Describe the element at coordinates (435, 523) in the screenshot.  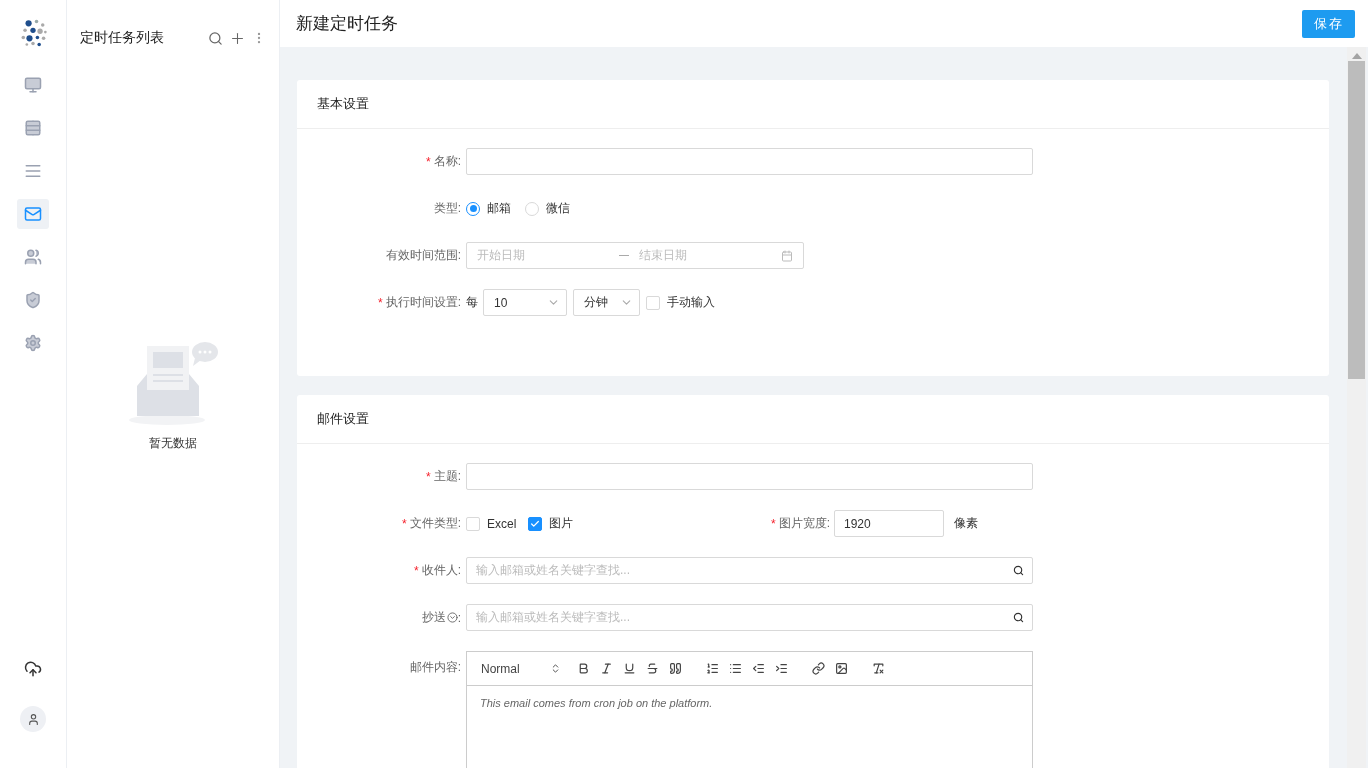
I see `field-label: 文件类型:` at that location.